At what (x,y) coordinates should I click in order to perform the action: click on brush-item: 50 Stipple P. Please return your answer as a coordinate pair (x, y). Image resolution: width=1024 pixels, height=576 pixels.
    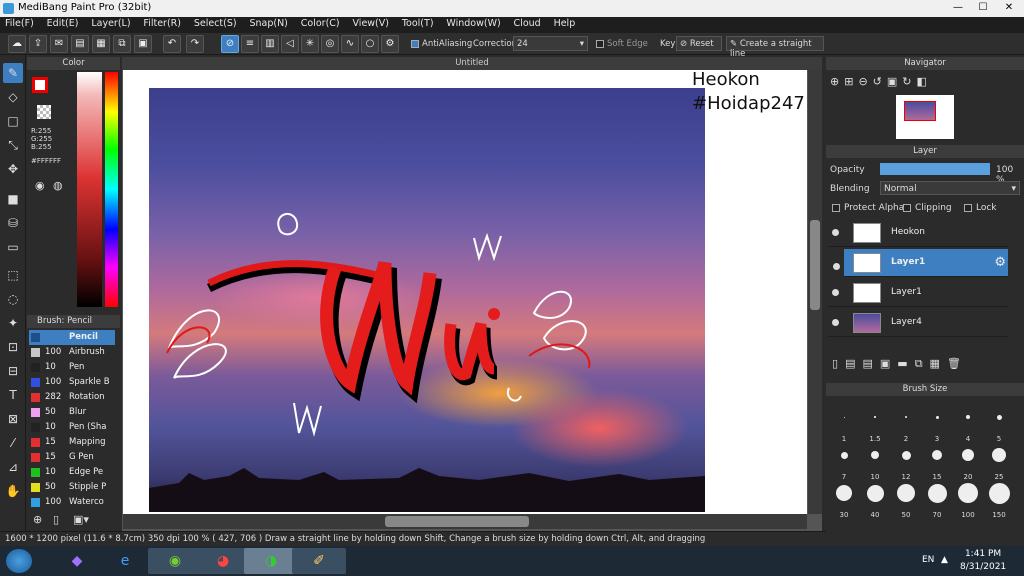
    Looking at the image, I should click on (72, 487).